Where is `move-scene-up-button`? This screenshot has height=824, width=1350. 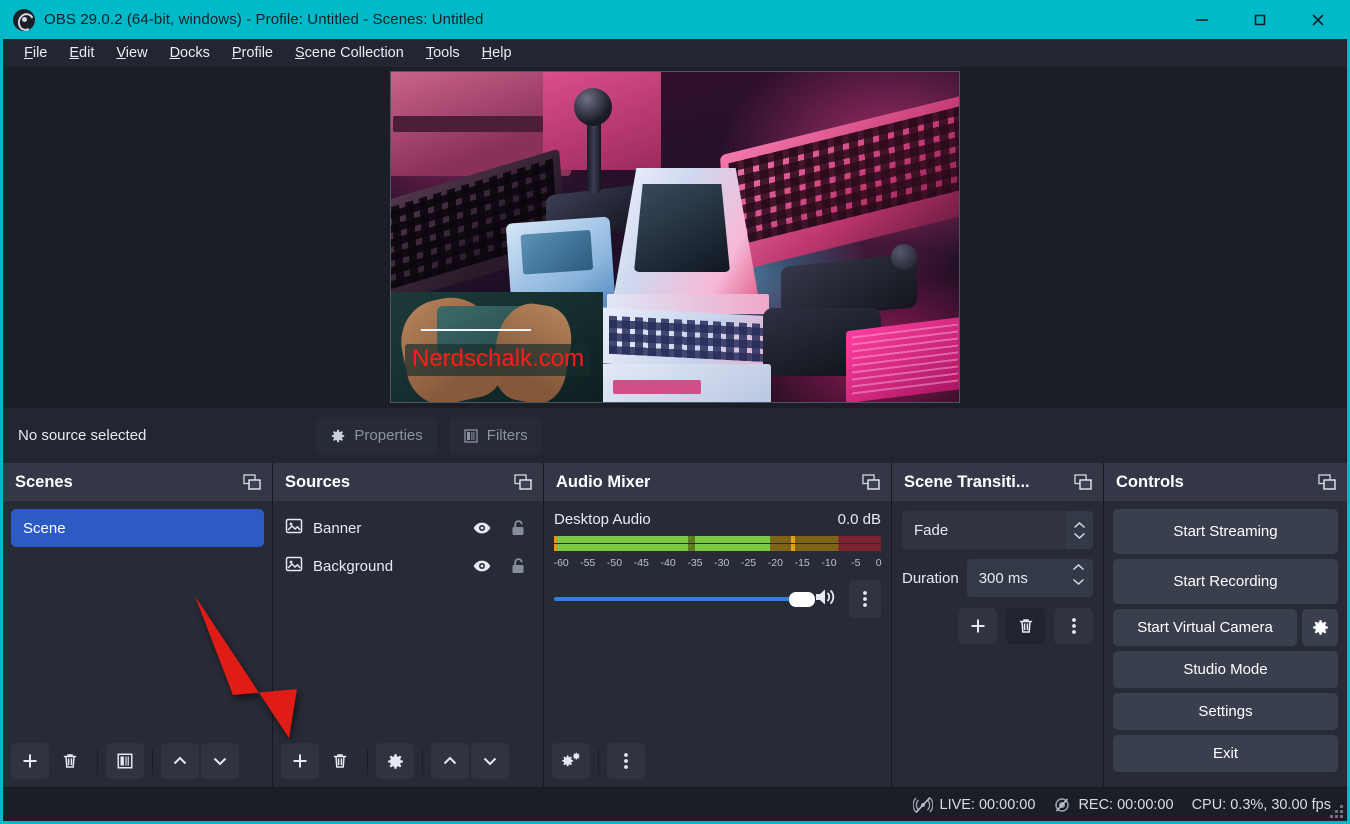
move-scene-up-button is located at coordinates (180, 761).